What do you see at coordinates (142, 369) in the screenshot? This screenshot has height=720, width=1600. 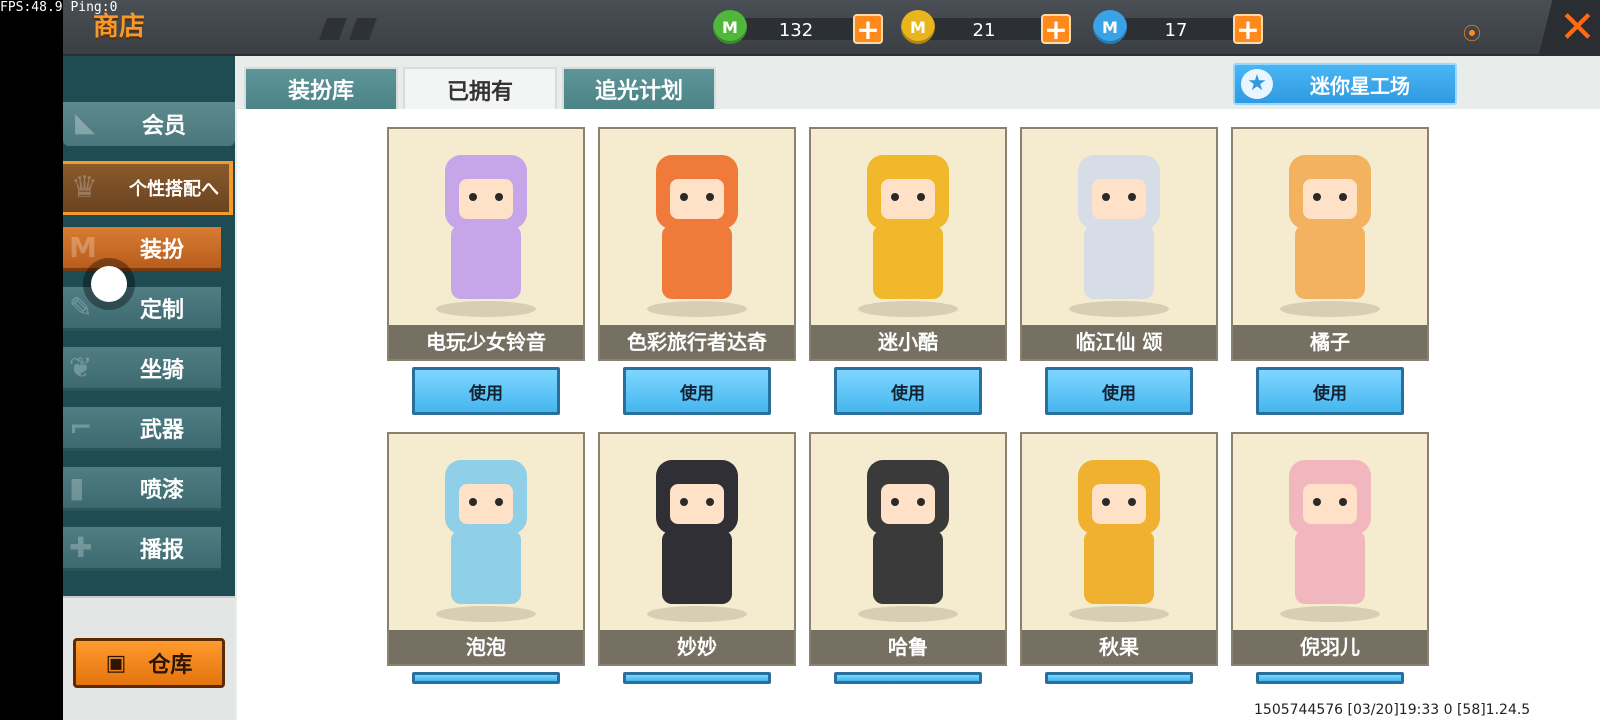 I see `sidebar-item-mount: ❦ 坐骑` at bounding box center [142, 369].